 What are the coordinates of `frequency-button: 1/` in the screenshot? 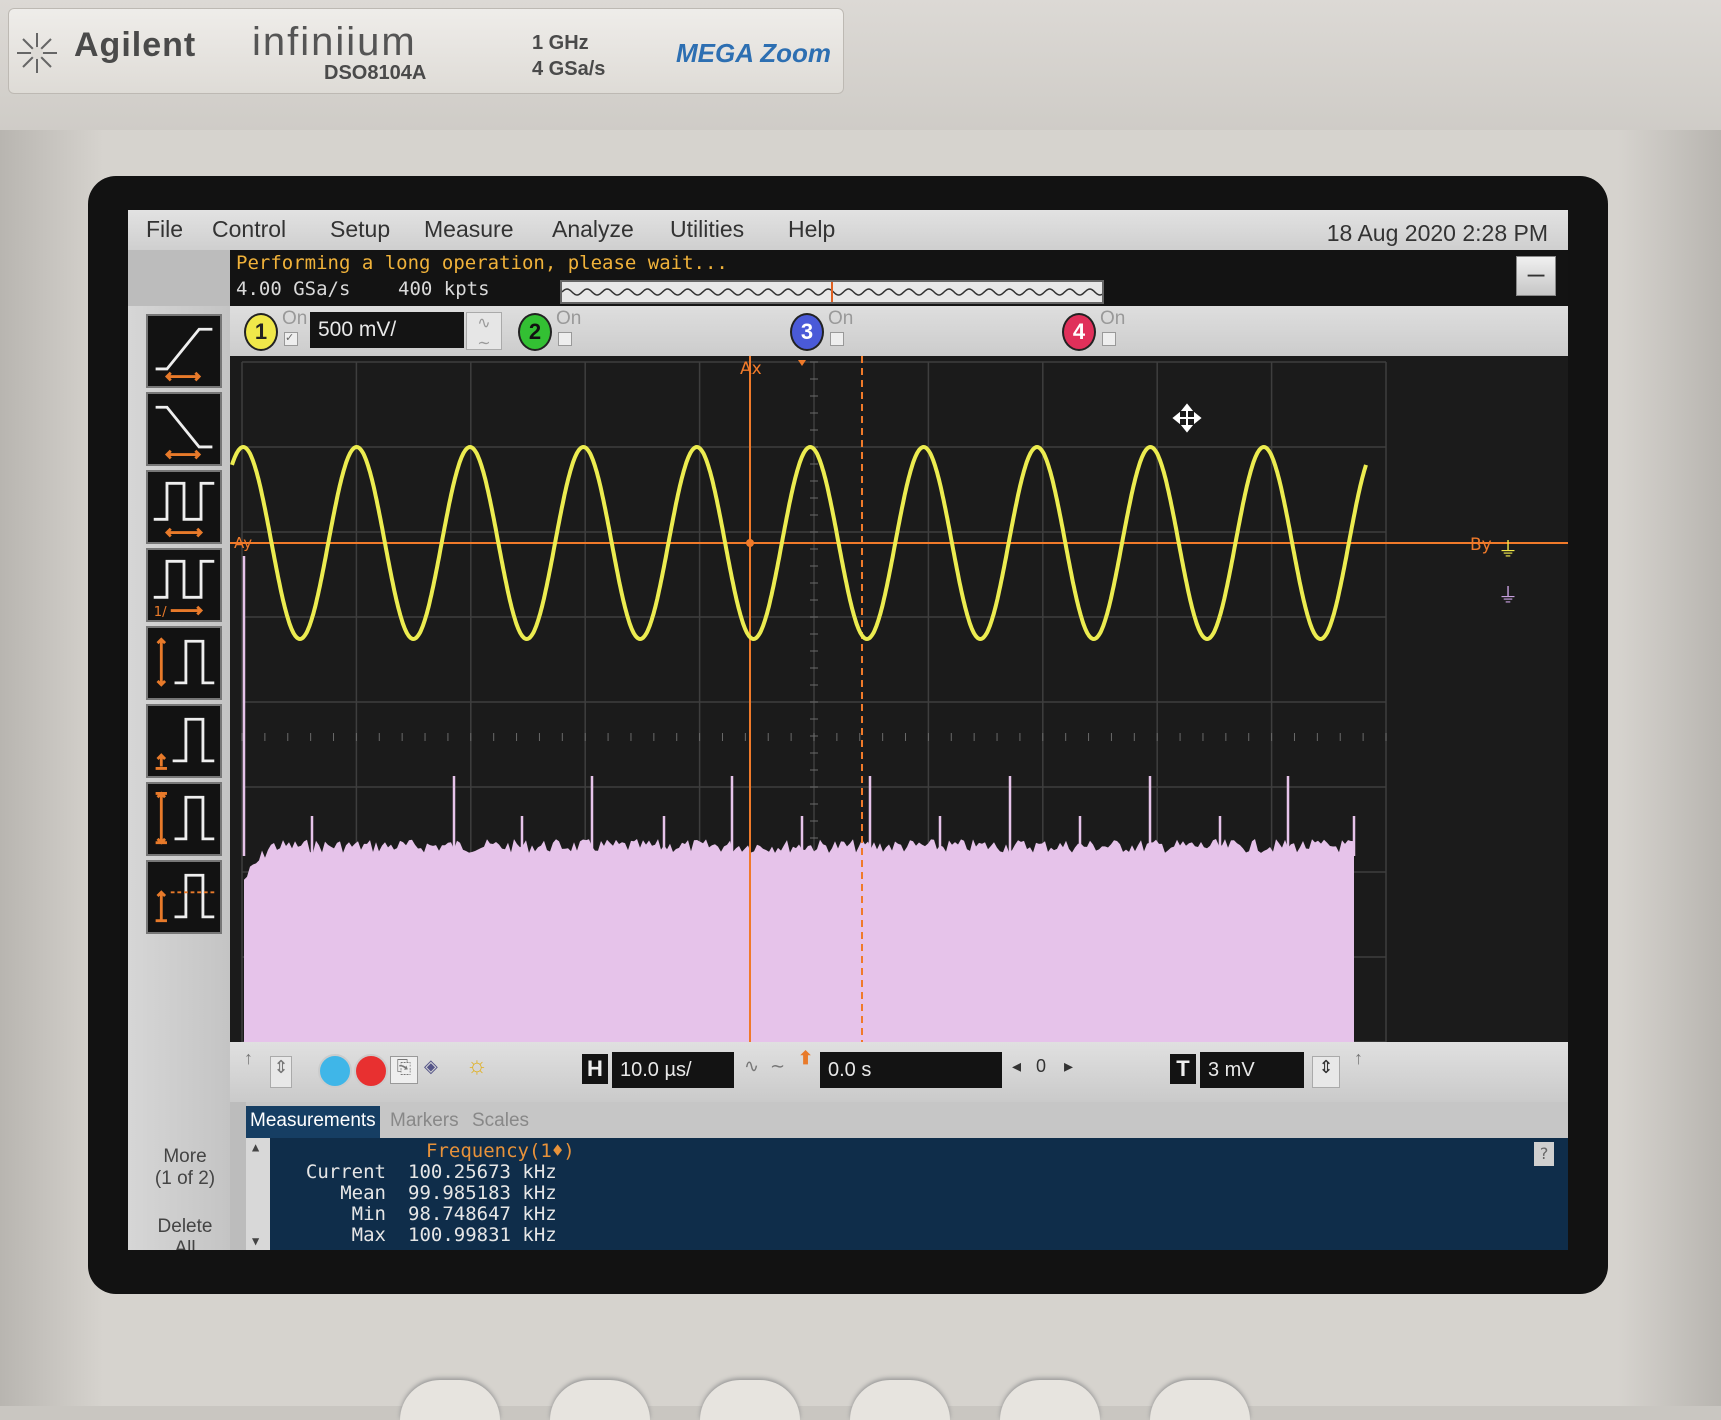 It's located at (184, 585).